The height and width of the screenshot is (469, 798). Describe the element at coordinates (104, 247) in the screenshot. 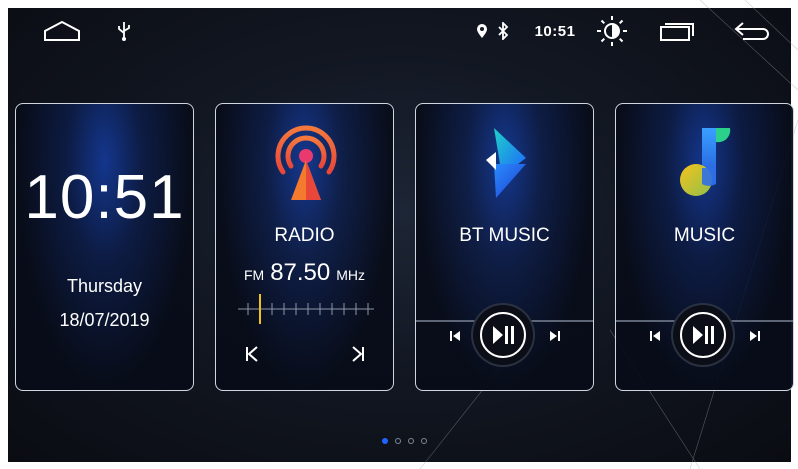

I see `clock-card: 10:51 Thursday 18/07/2019` at that location.